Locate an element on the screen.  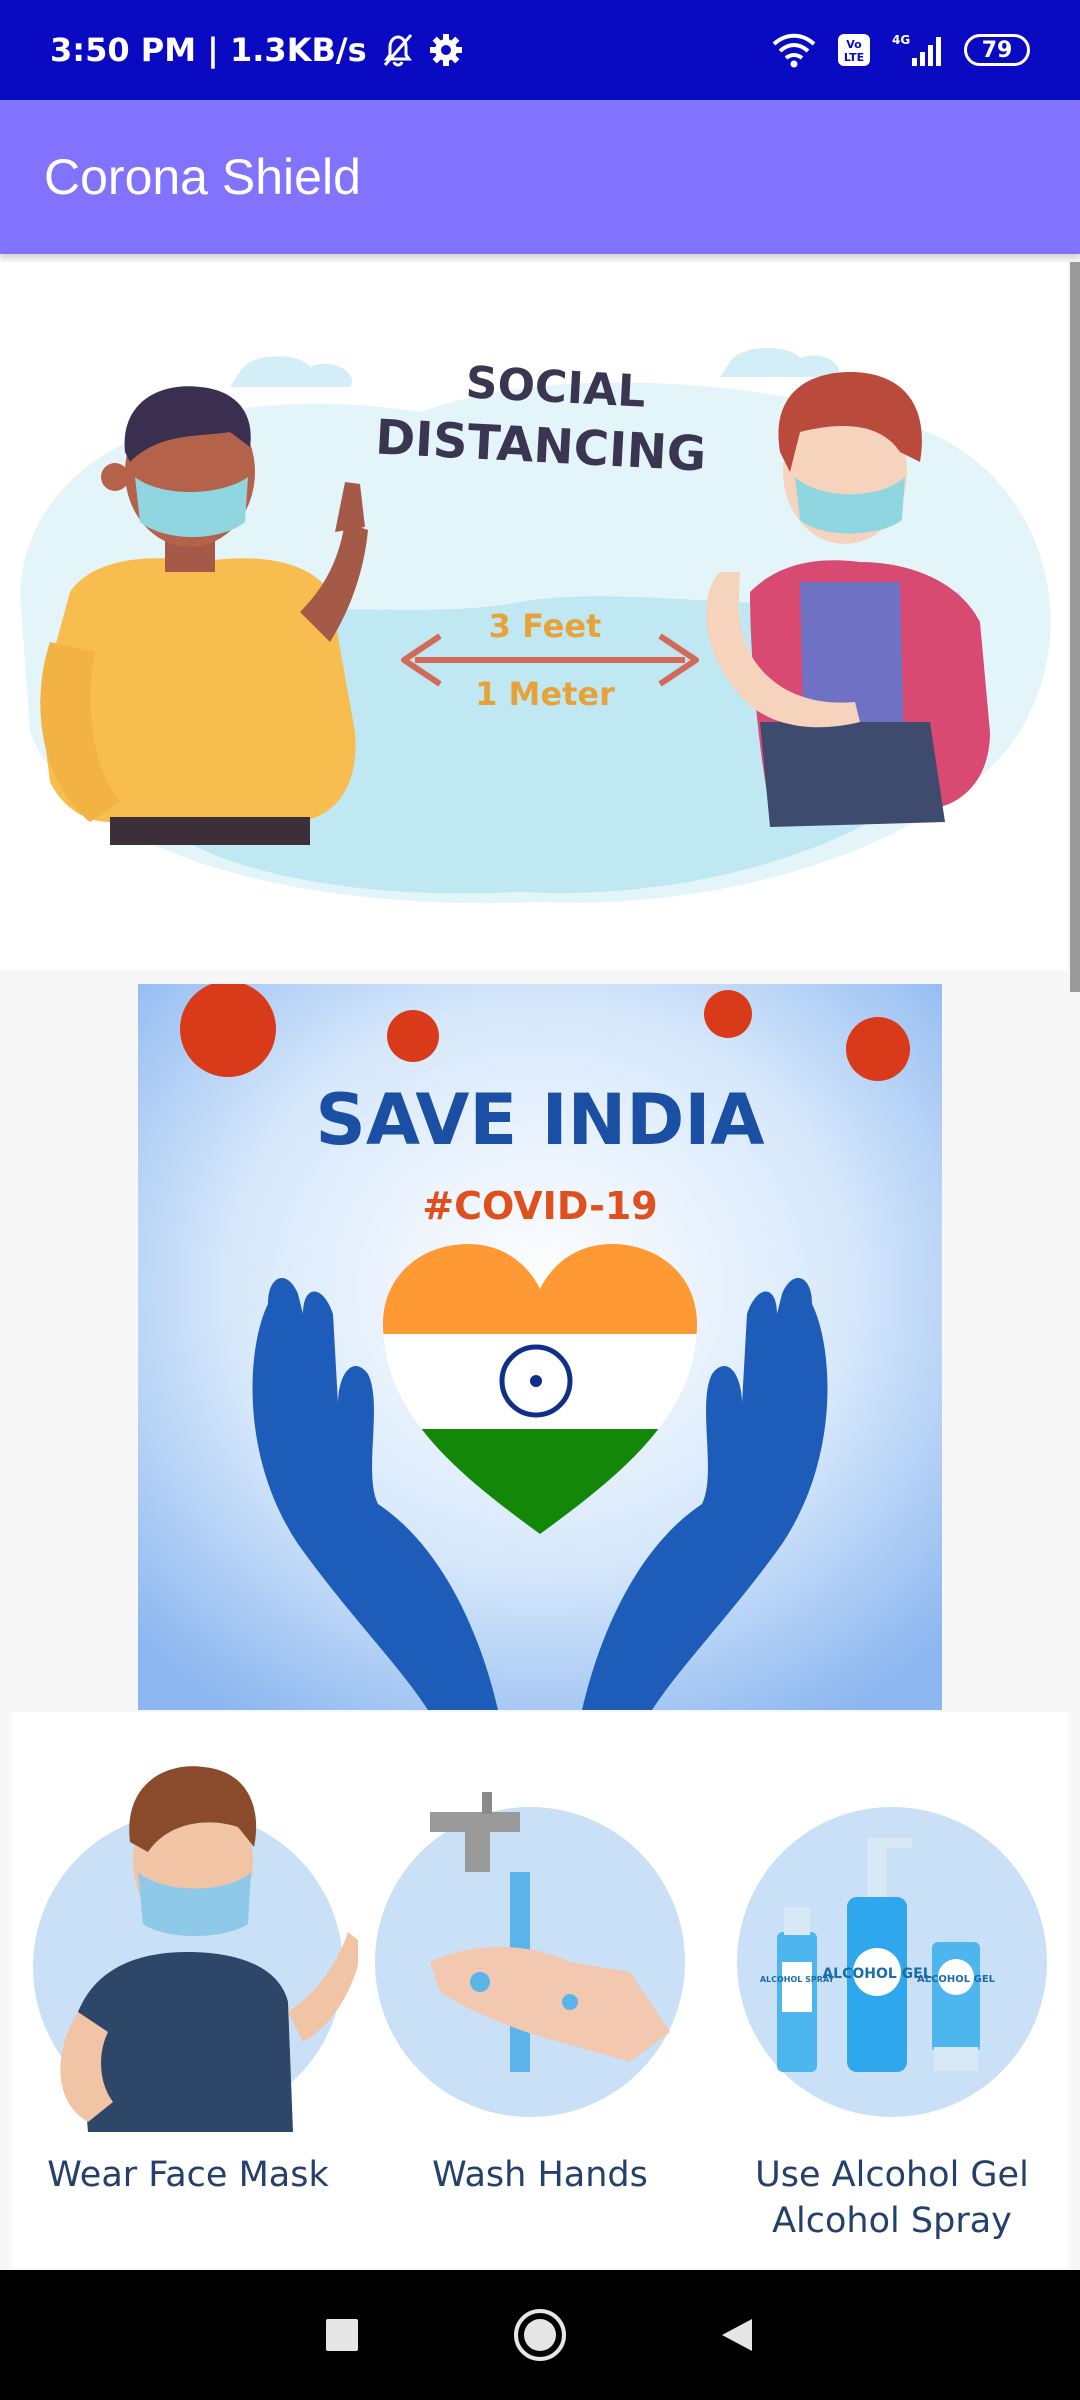
svg-text: LTE is located at coordinates (854, 57).